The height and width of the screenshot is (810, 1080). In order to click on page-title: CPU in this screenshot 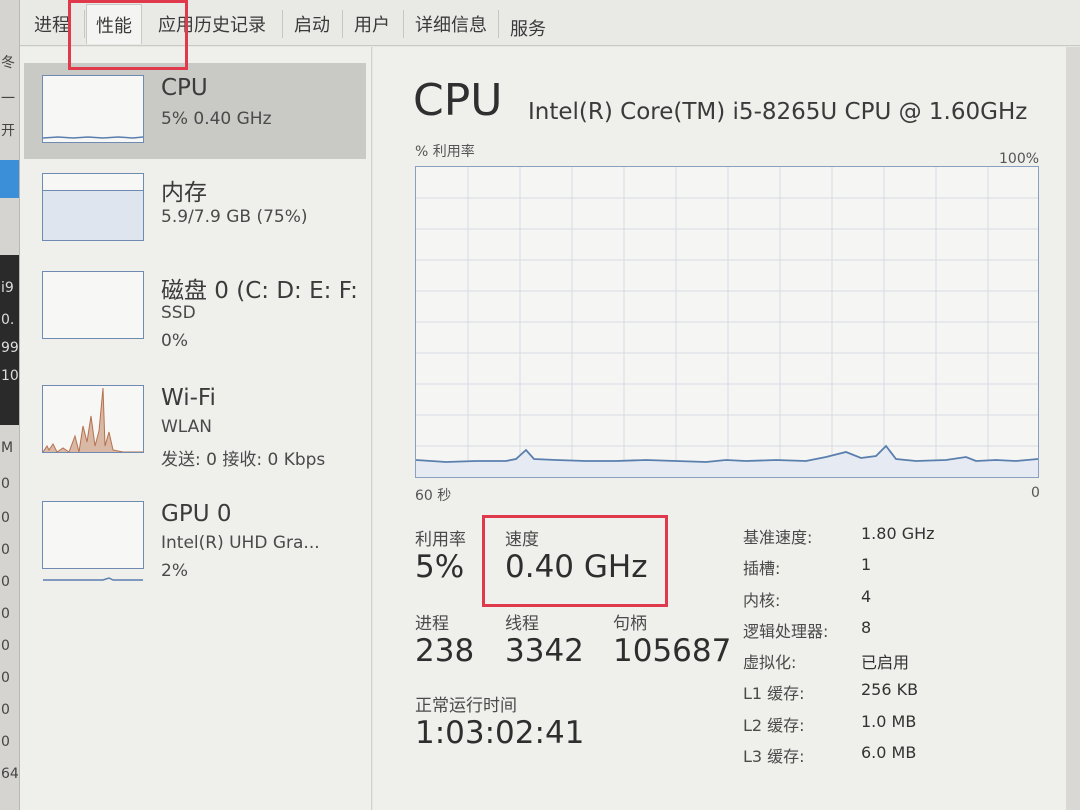, I will do `click(458, 100)`.